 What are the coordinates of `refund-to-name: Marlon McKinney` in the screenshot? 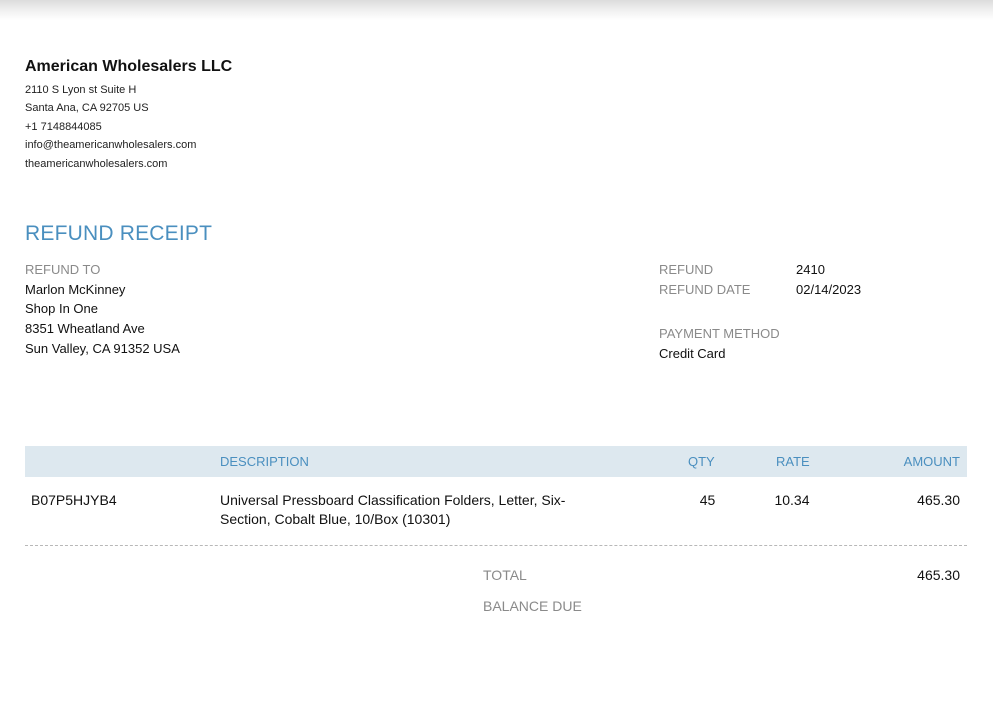 It's located at (75, 289).